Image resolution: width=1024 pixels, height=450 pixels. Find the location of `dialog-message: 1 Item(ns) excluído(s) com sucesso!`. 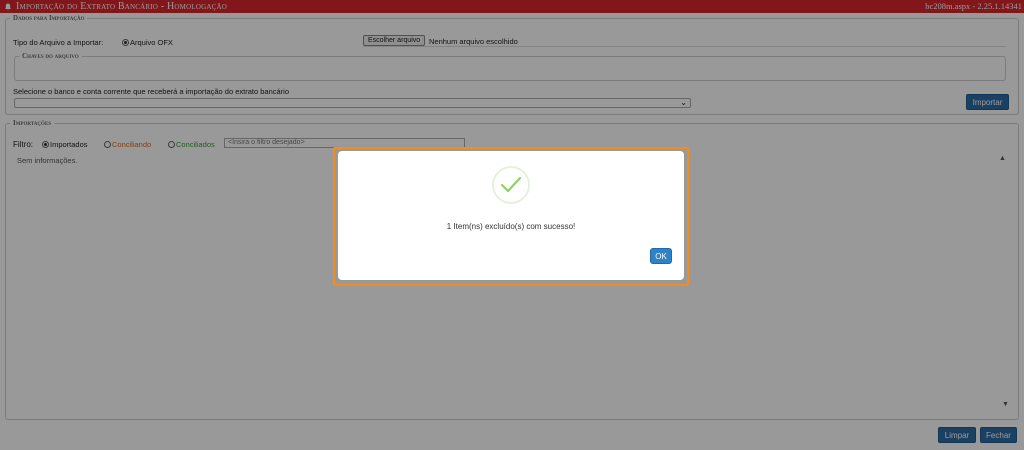

dialog-message: 1 Item(ns) excluído(s) com sucesso! is located at coordinates (511, 226).